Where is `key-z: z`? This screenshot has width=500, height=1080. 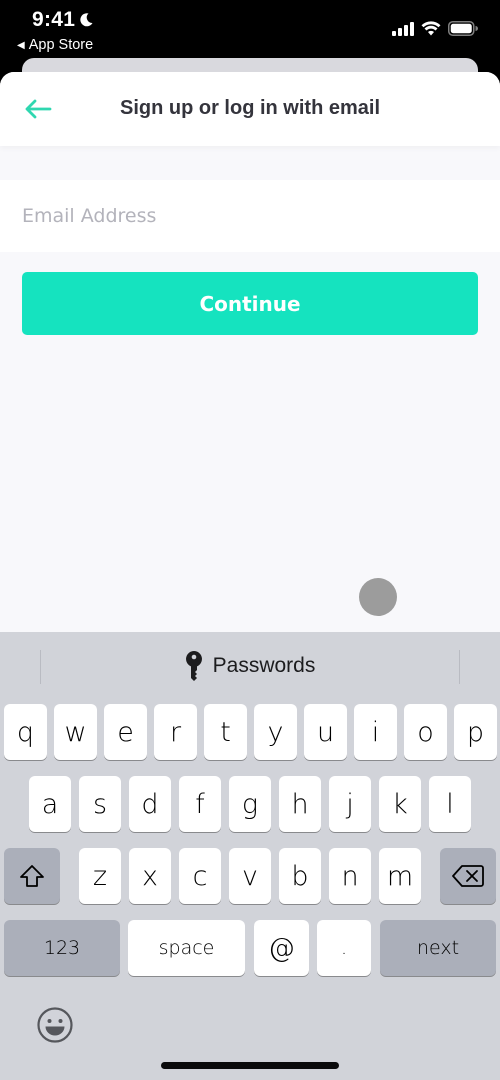
key-z: z is located at coordinates (100, 876).